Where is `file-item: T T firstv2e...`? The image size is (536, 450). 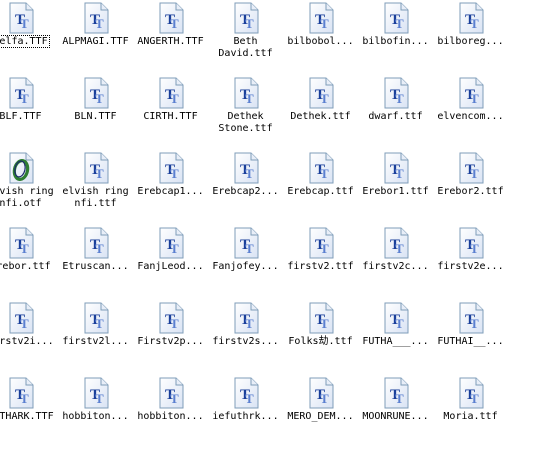
file-item: T T firstv2e... is located at coordinates (470, 262).